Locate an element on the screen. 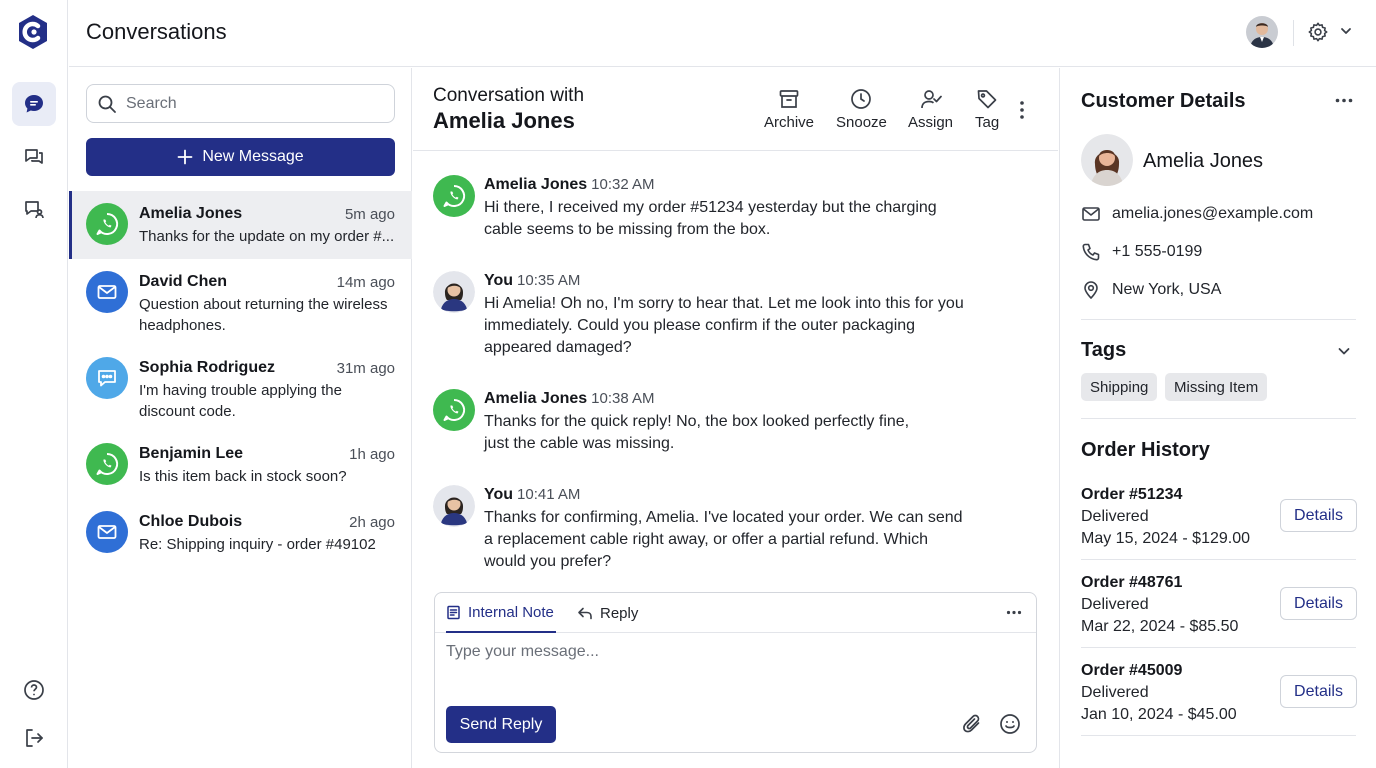 This screenshot has width=1376, height=768. logout-button is located at coordinates (34, 738).